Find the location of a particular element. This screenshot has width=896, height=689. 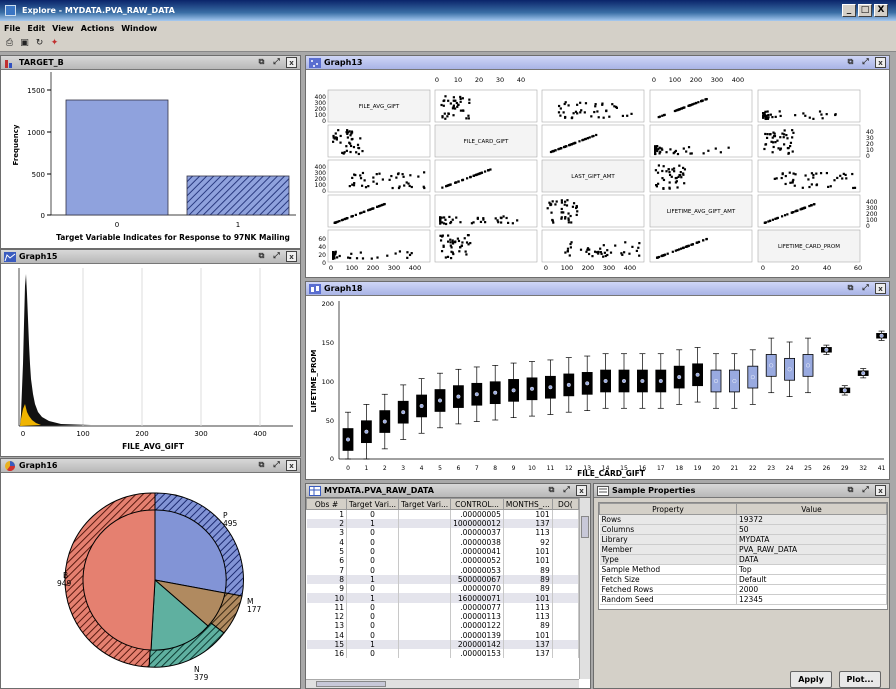

table-row: 1 0 .00000005 101 is located at coordinates (442, 514).